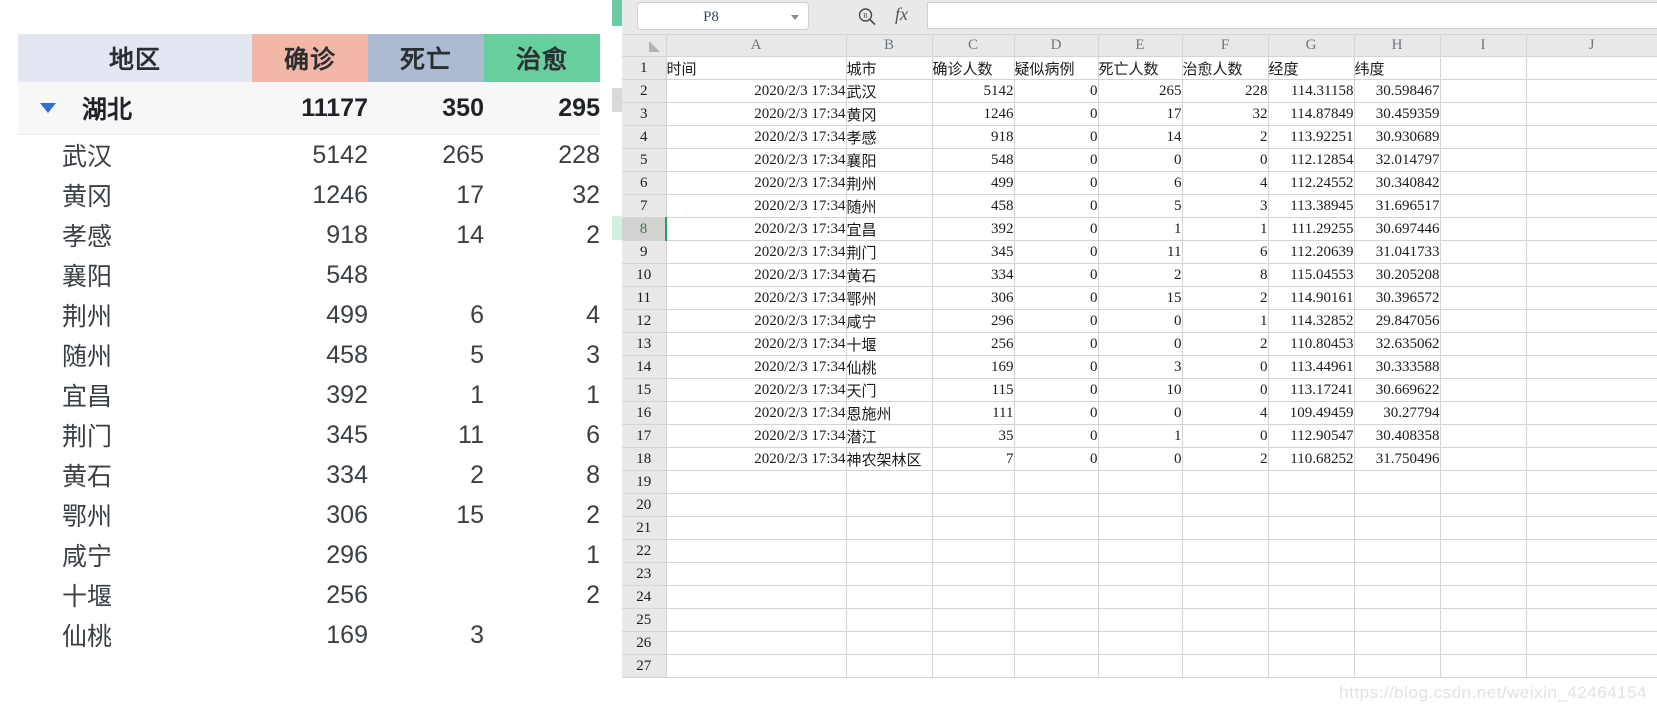 The width and height of the screenshot is (1657, 711). What do you see at coordinates (973, 45) in the screenshot?
I see `sheet-col-header-c: C` at bounding box center [973, 45].